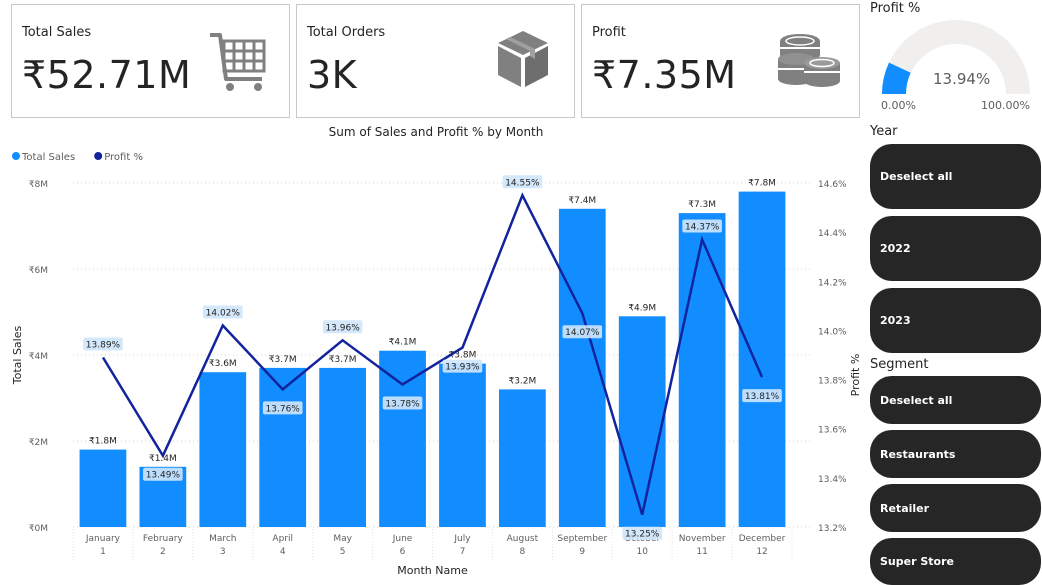  Describe the element at coordinates (343, 552) in the screenshot. I see `x-tick-number: 5` at that location.